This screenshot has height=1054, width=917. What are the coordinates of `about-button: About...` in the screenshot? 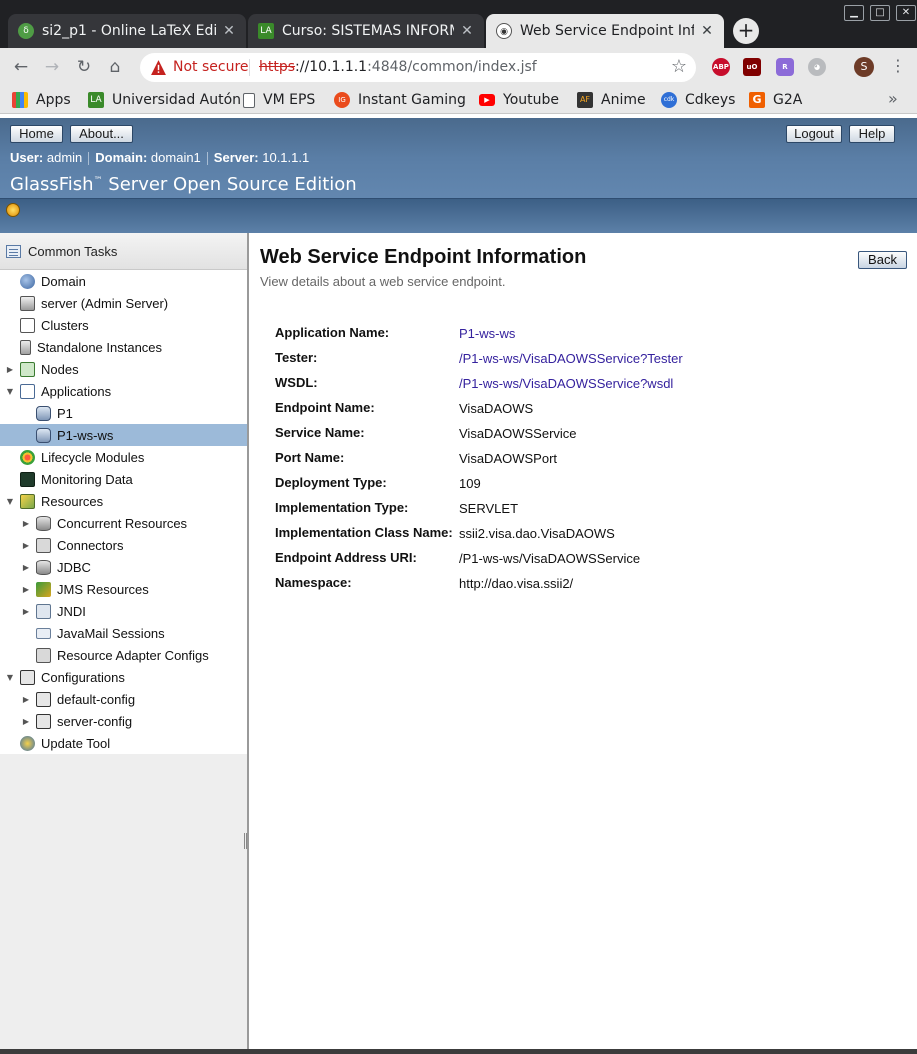 It's located at (101, 134).